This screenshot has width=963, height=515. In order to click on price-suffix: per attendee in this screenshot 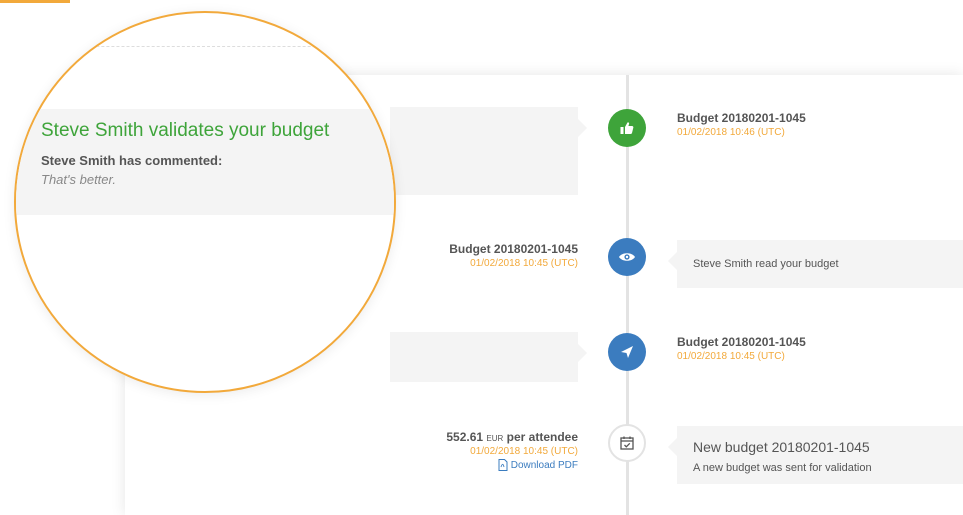, I will do `click(542, 437)`.